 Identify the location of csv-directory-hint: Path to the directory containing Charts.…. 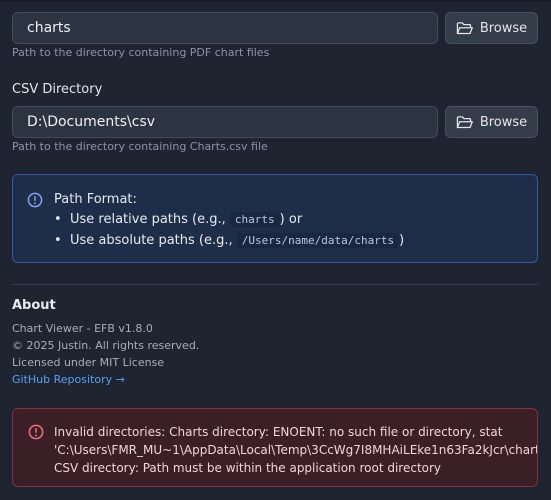
(140, 146).